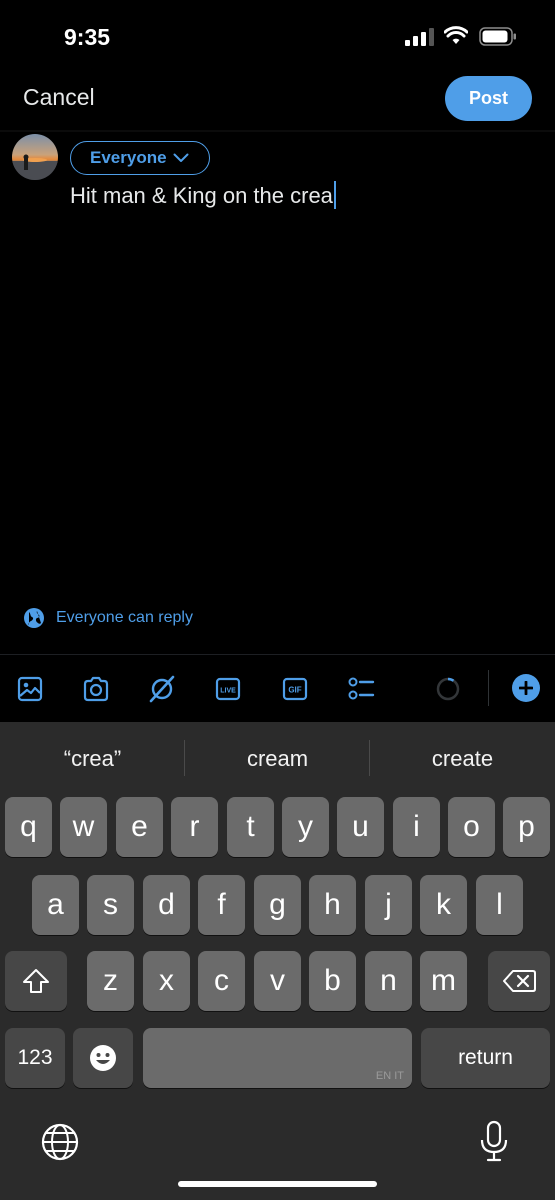  I want to click on key-o: o, so click(471, 827).